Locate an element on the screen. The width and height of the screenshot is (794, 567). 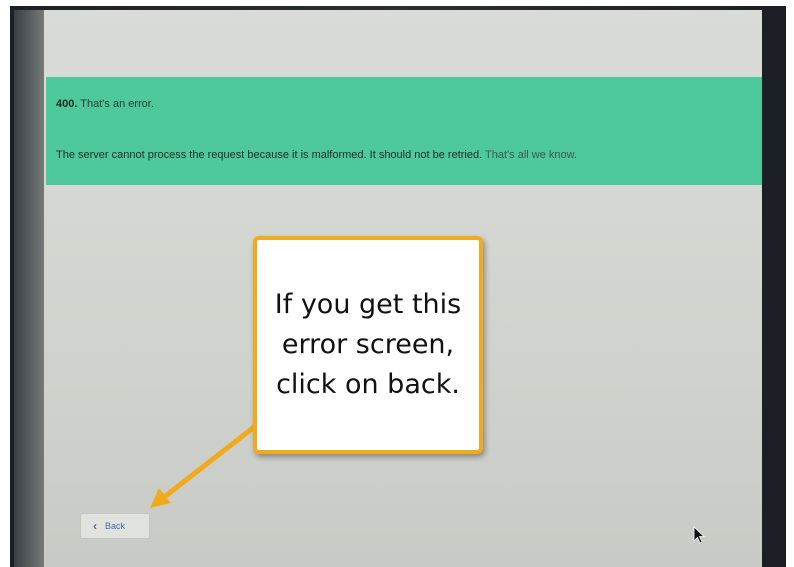
mouse-cursor-icon is located at coordinates (699, 535).